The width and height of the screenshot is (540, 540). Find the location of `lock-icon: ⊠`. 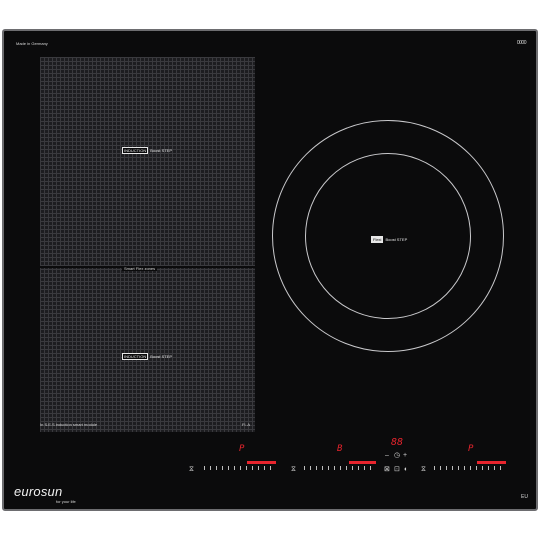

lock-icon: ⊠ is located at coordinates (387, 469).